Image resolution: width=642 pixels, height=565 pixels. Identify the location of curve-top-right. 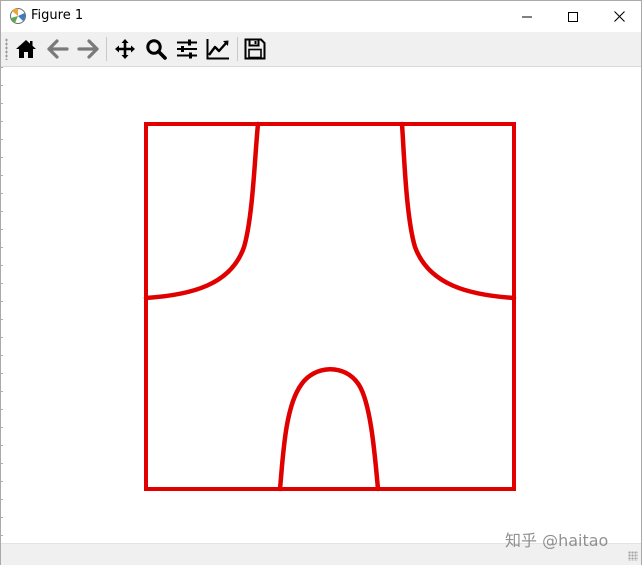
(458, 211).